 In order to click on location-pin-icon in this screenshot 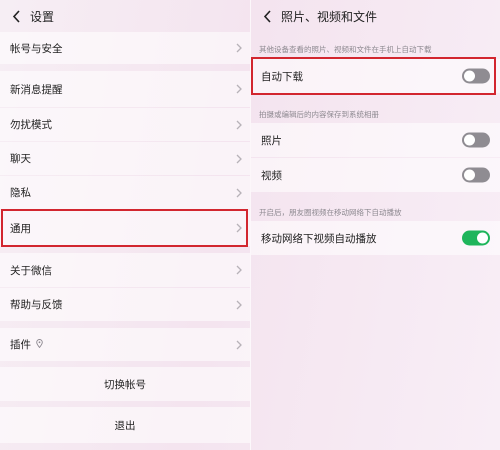, I will do `click(39, 345)`.